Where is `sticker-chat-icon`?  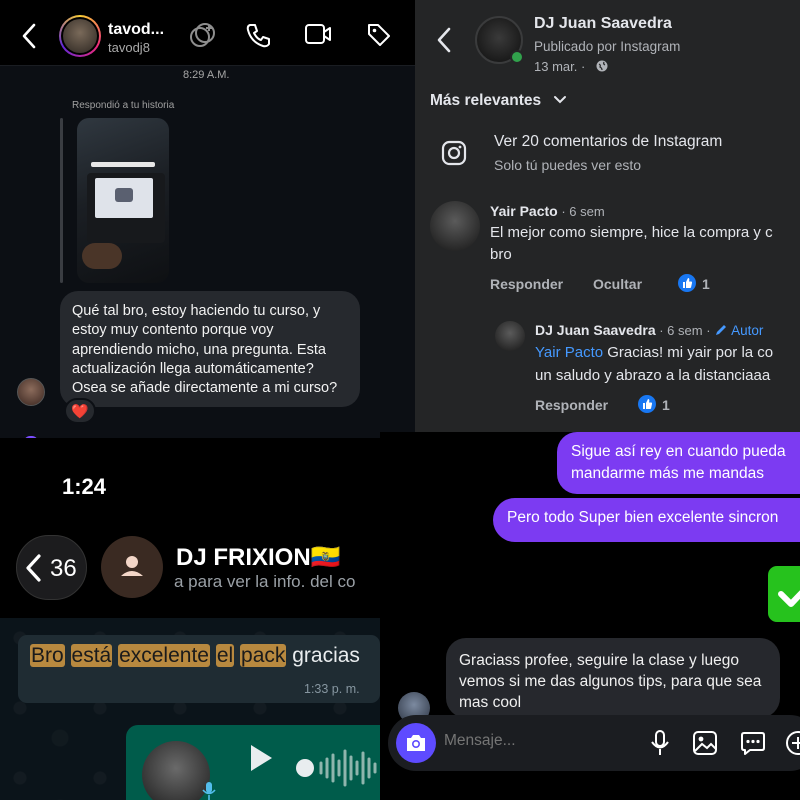
sticker-chat-icon is located at coordinates (753, 743).